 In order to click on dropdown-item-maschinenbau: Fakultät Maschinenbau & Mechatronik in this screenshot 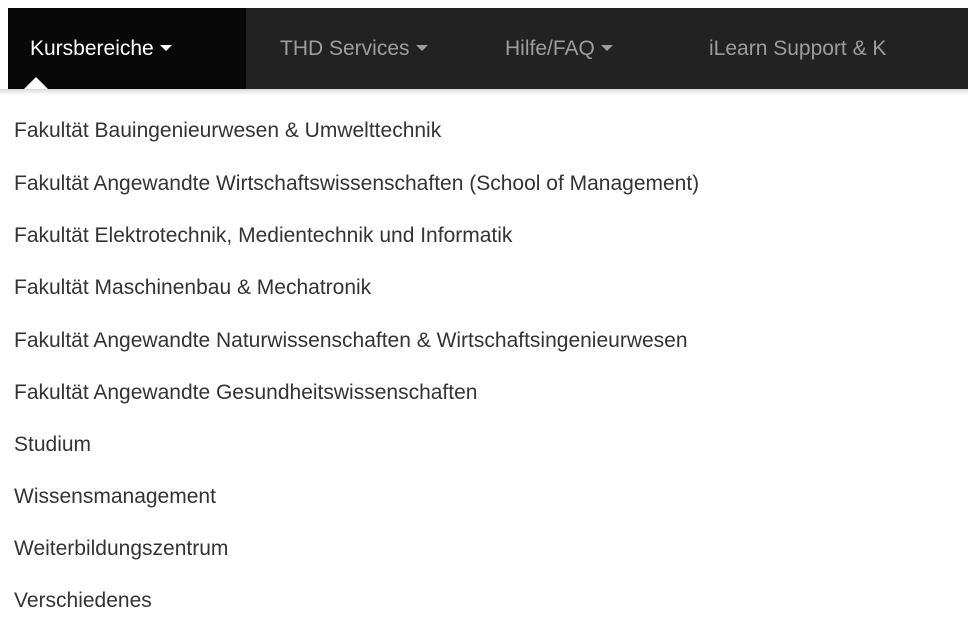, I will do `click(192, 288)`.